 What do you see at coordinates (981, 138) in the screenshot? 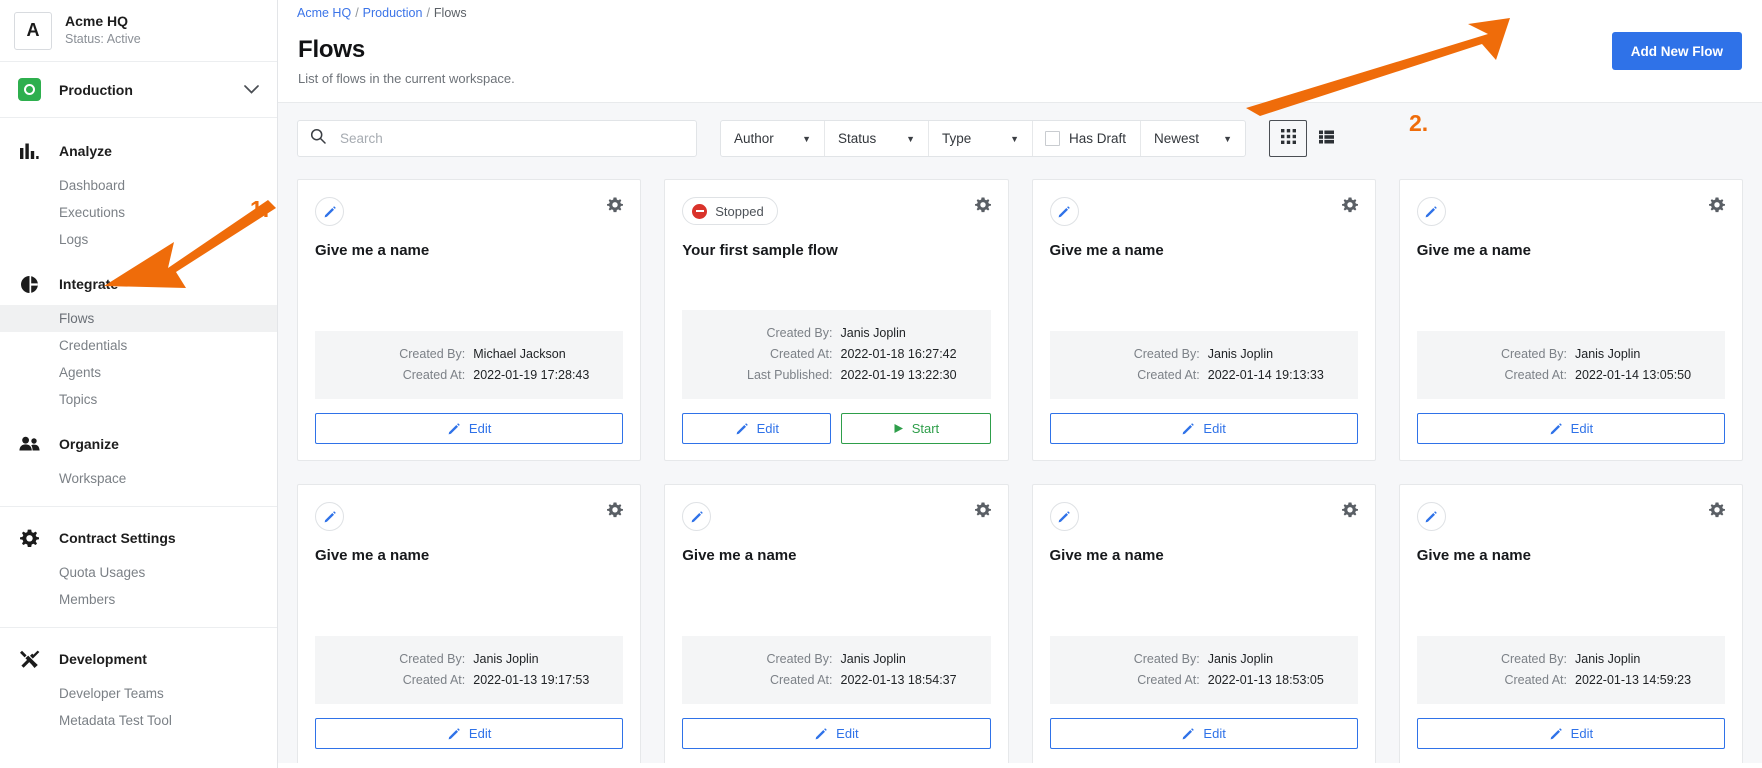
I see `filter-type: Type ▼` at bounding box center [981, 138].